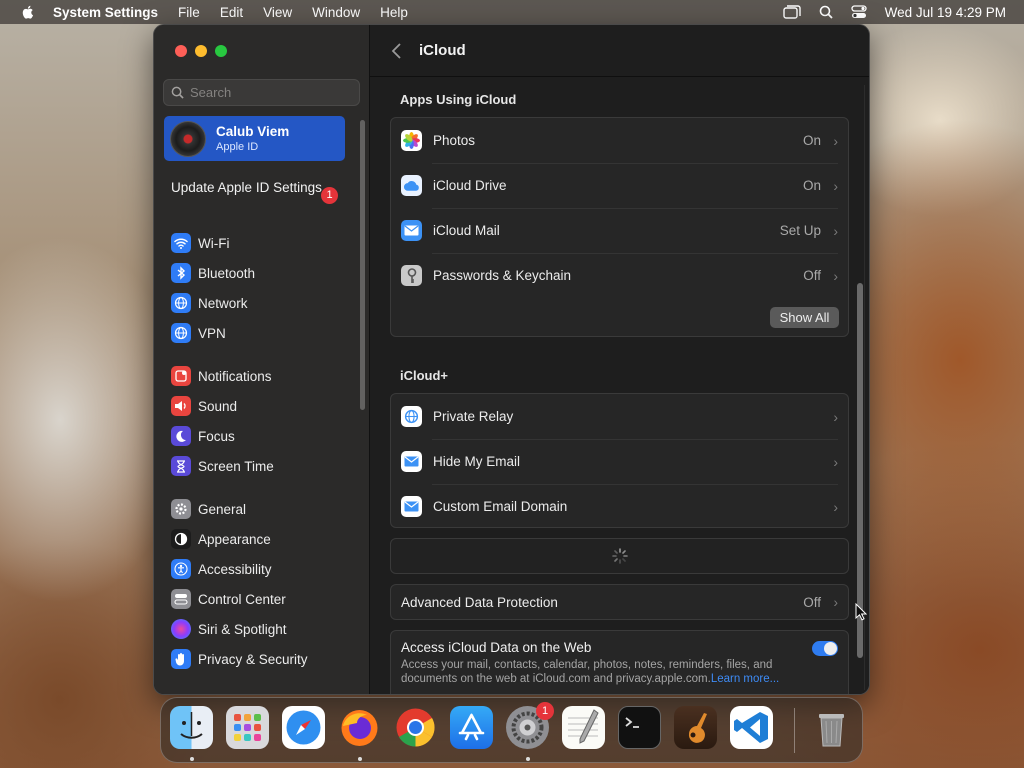 This screenshot has width=1024, height=768. What do you see at coordinates (619, 416) in the screenshot?
I see `row-private-relay: Private Relay ›` at bounding box center [619, 416].